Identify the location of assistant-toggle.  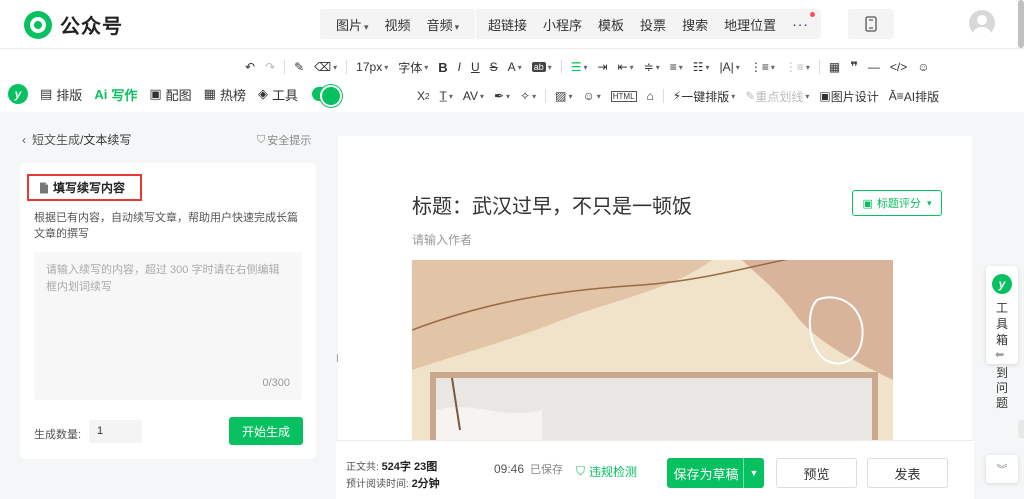
(326, 96).